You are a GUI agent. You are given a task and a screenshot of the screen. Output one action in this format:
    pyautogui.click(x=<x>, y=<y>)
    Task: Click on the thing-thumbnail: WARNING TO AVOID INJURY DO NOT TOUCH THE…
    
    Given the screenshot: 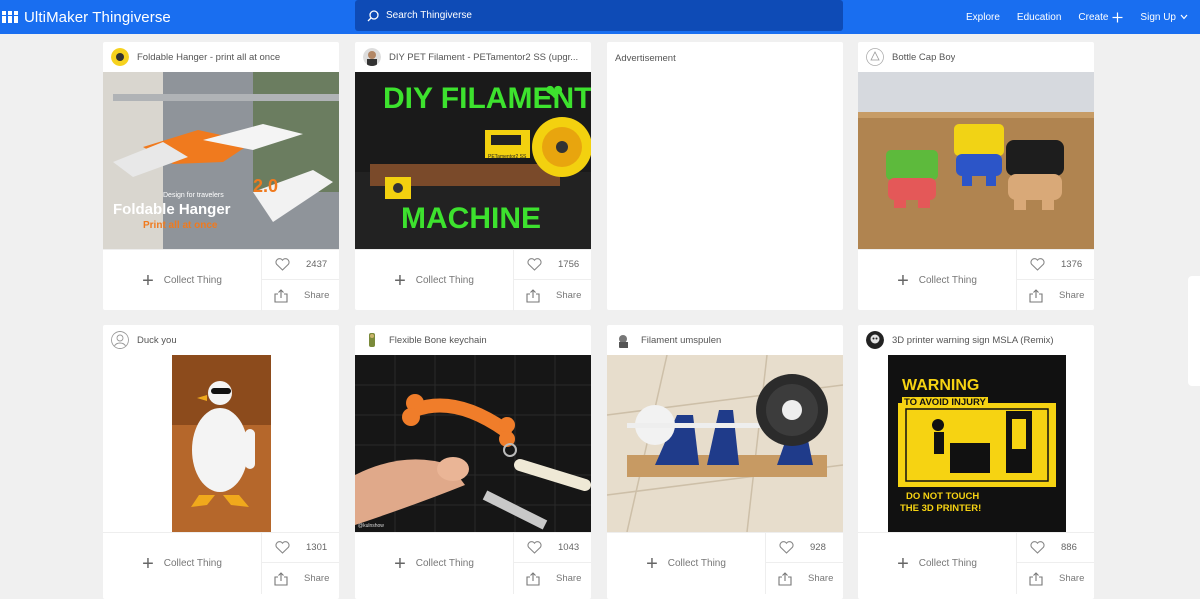 What is the action you would take?
    pyautogui.click(x=976, y=443)
    